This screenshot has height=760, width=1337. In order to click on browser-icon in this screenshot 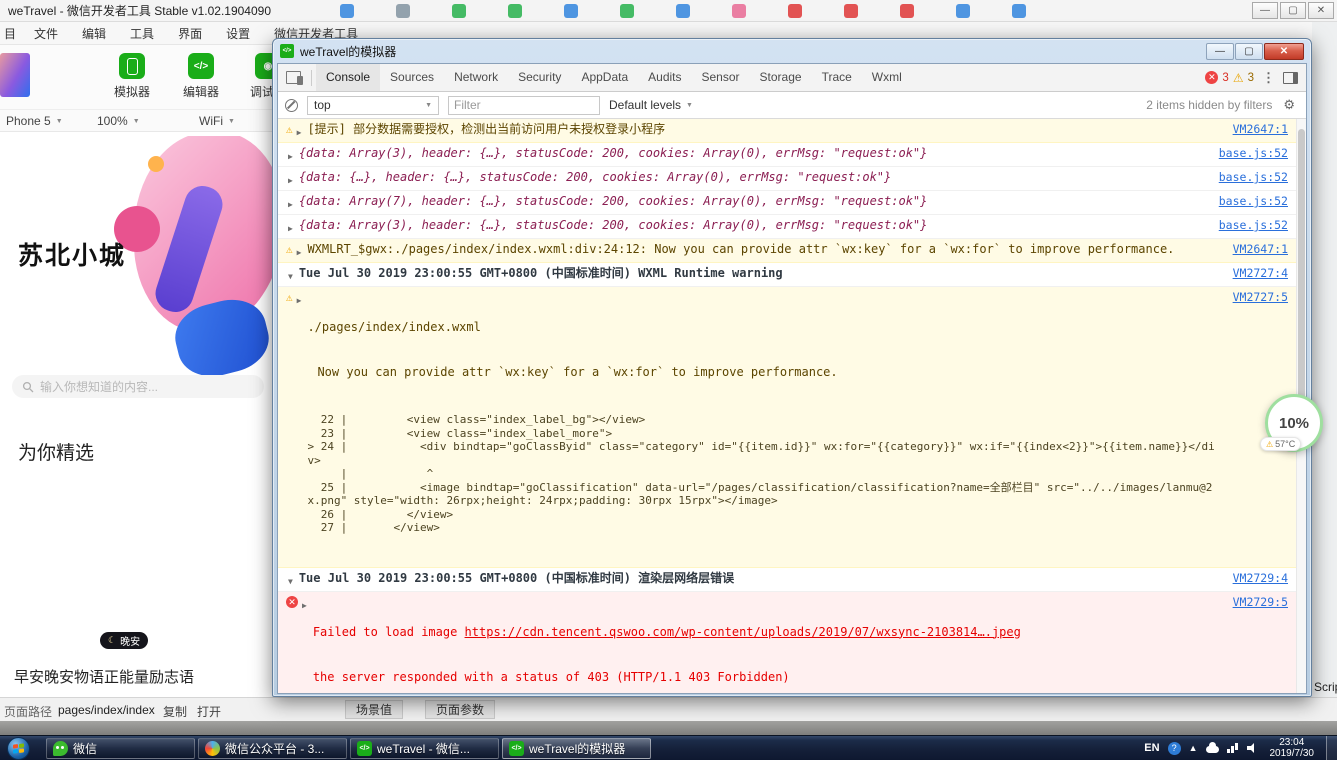, I will do `click(212, 748)`.